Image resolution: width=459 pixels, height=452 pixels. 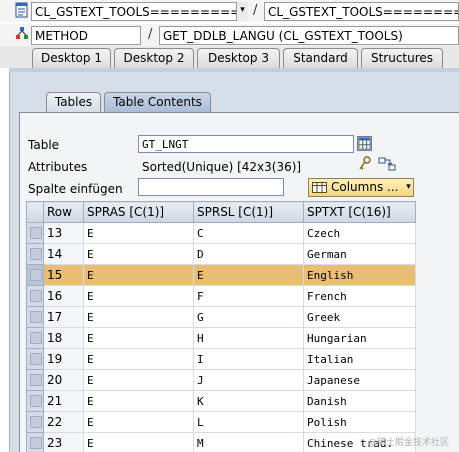 What do you see at coordinates (246, 144) in the screenshot?
I see `table-name-input: GT_LNGT` at bounding box center [246, 144].